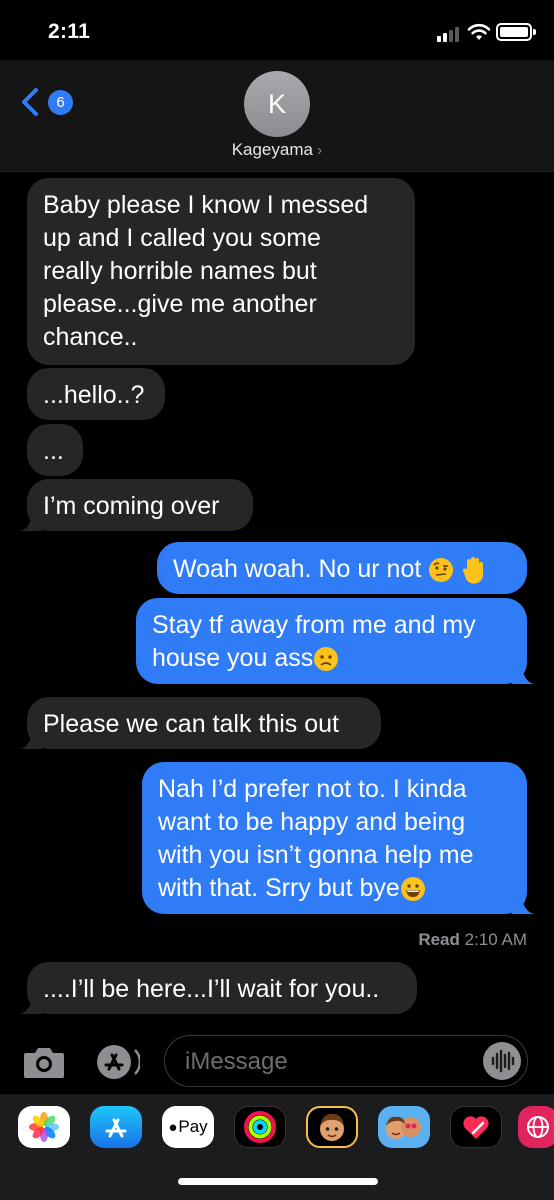 The height and width of the screenshot is (1200, 554). I want to click on contact-avatar: K, so click(277, 104).